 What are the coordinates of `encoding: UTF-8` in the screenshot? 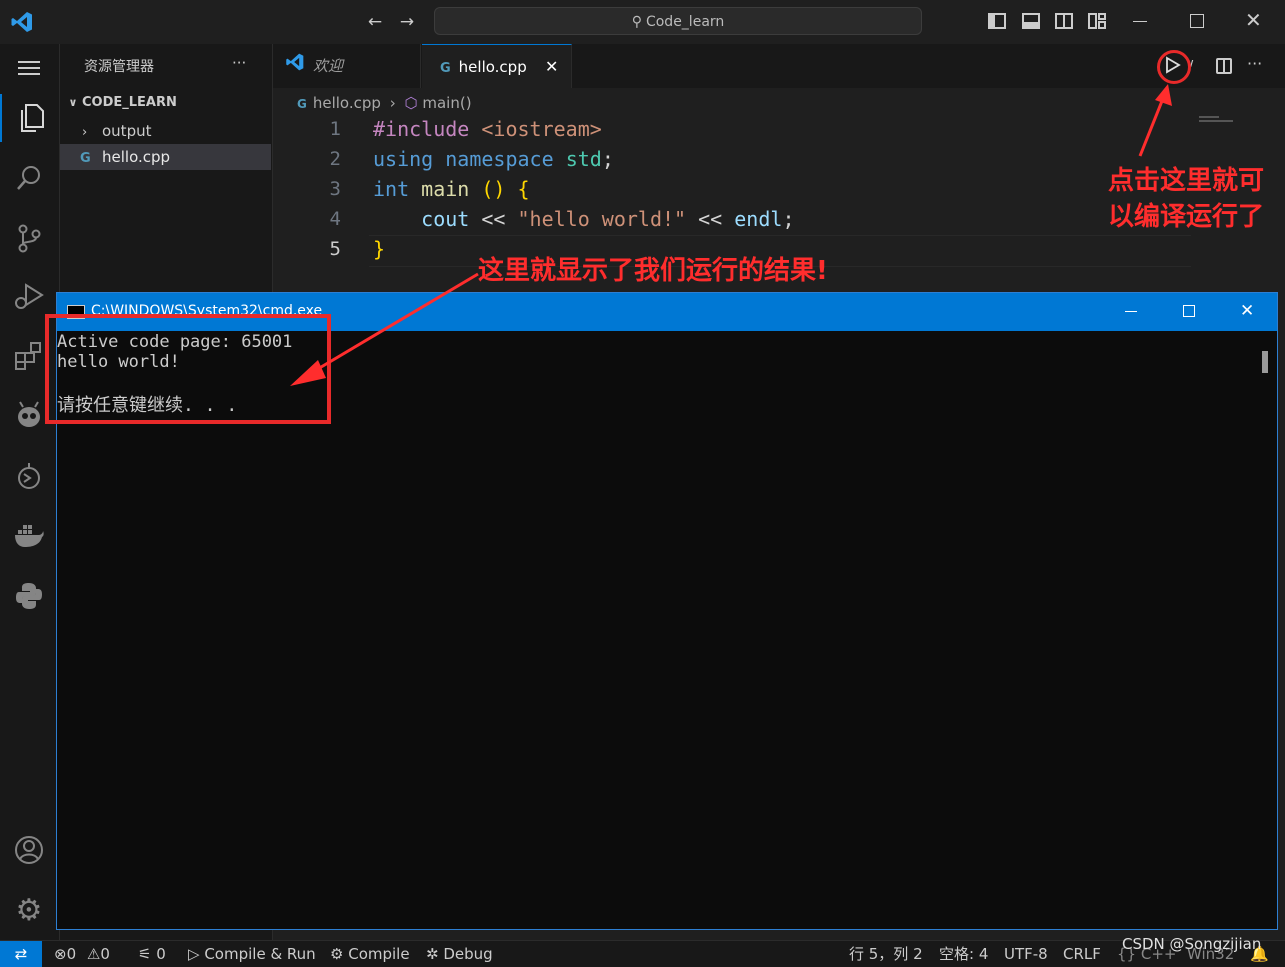 It's located at (1026, 954).